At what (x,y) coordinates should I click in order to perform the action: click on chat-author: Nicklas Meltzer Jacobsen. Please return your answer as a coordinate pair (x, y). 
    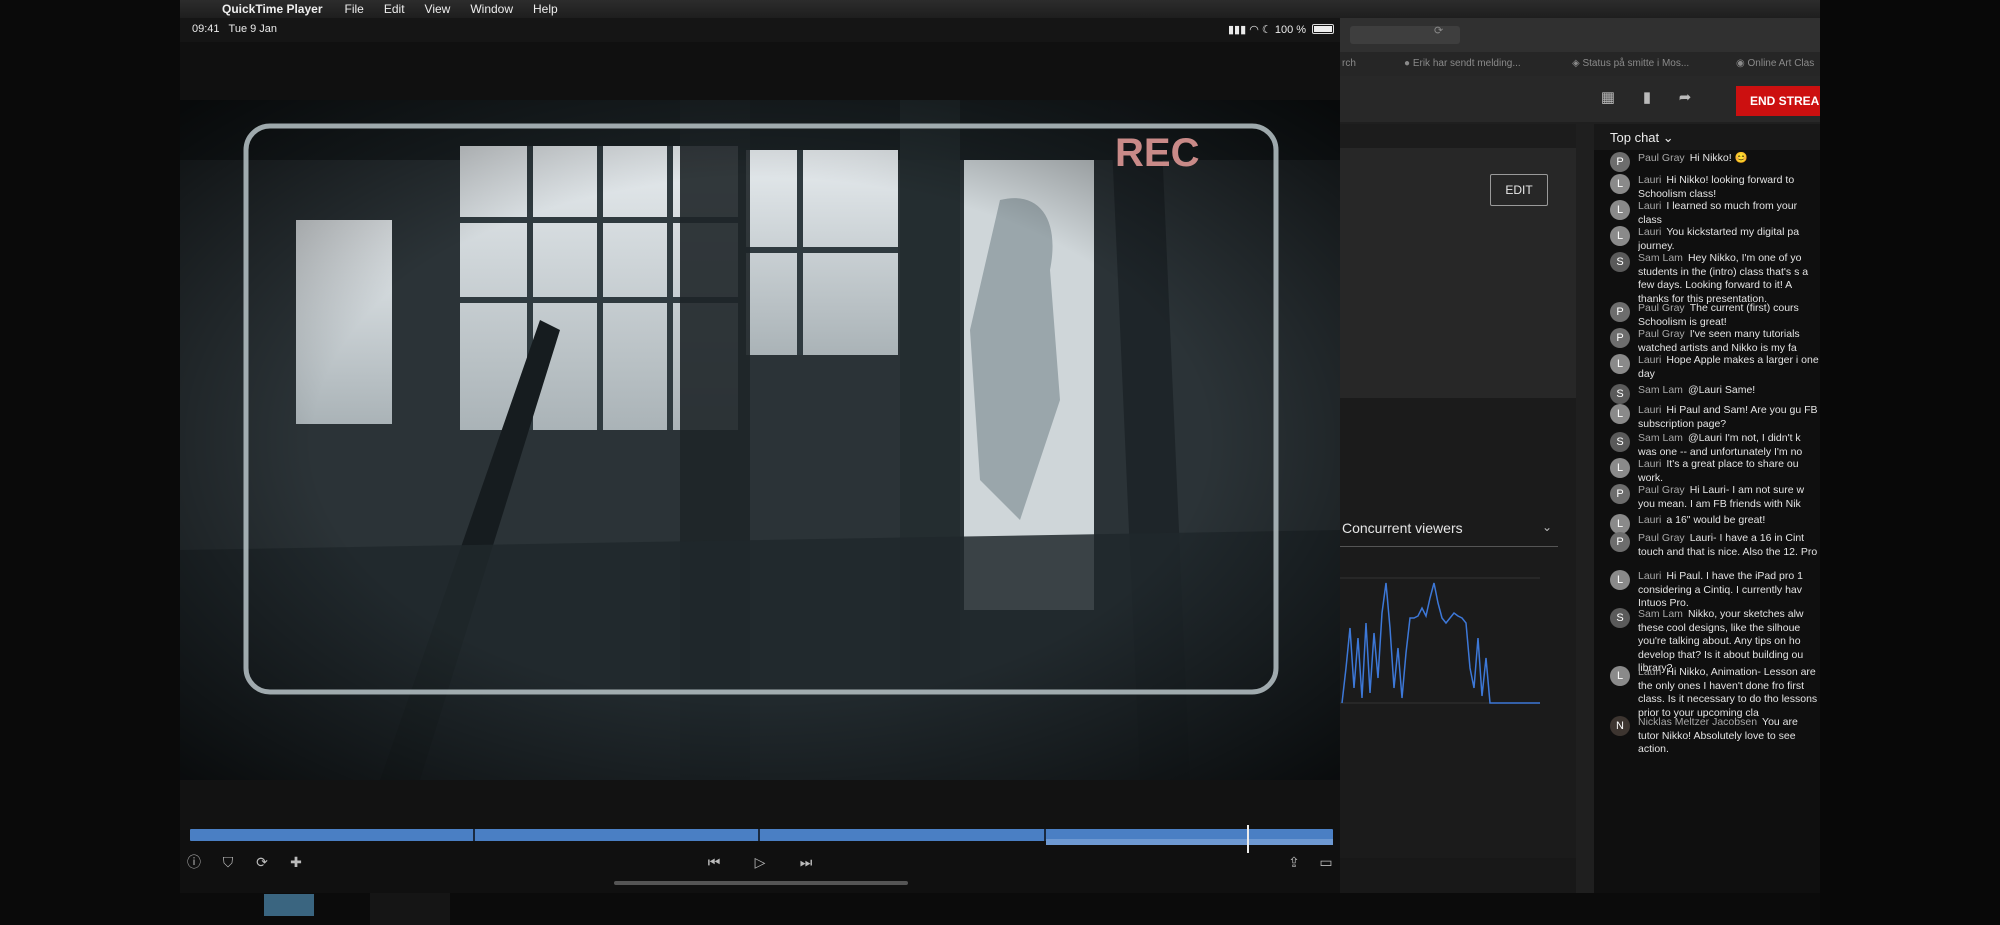
    Looking at the image, I should click on (1697, 722).